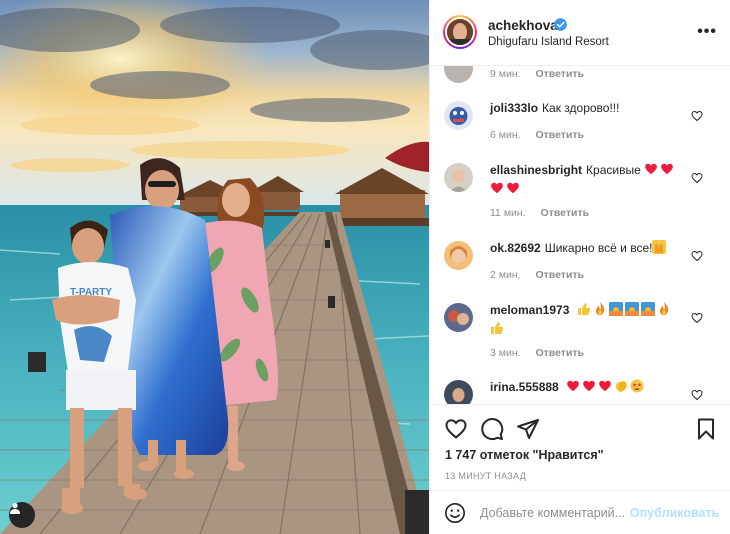 Image resolution: width=730 pixels, height=534 pixels. What do you see at coordinates (515, 248) in the screenshot?
I see `commenter-username: ok.82692` at bounding box center [515, 248].